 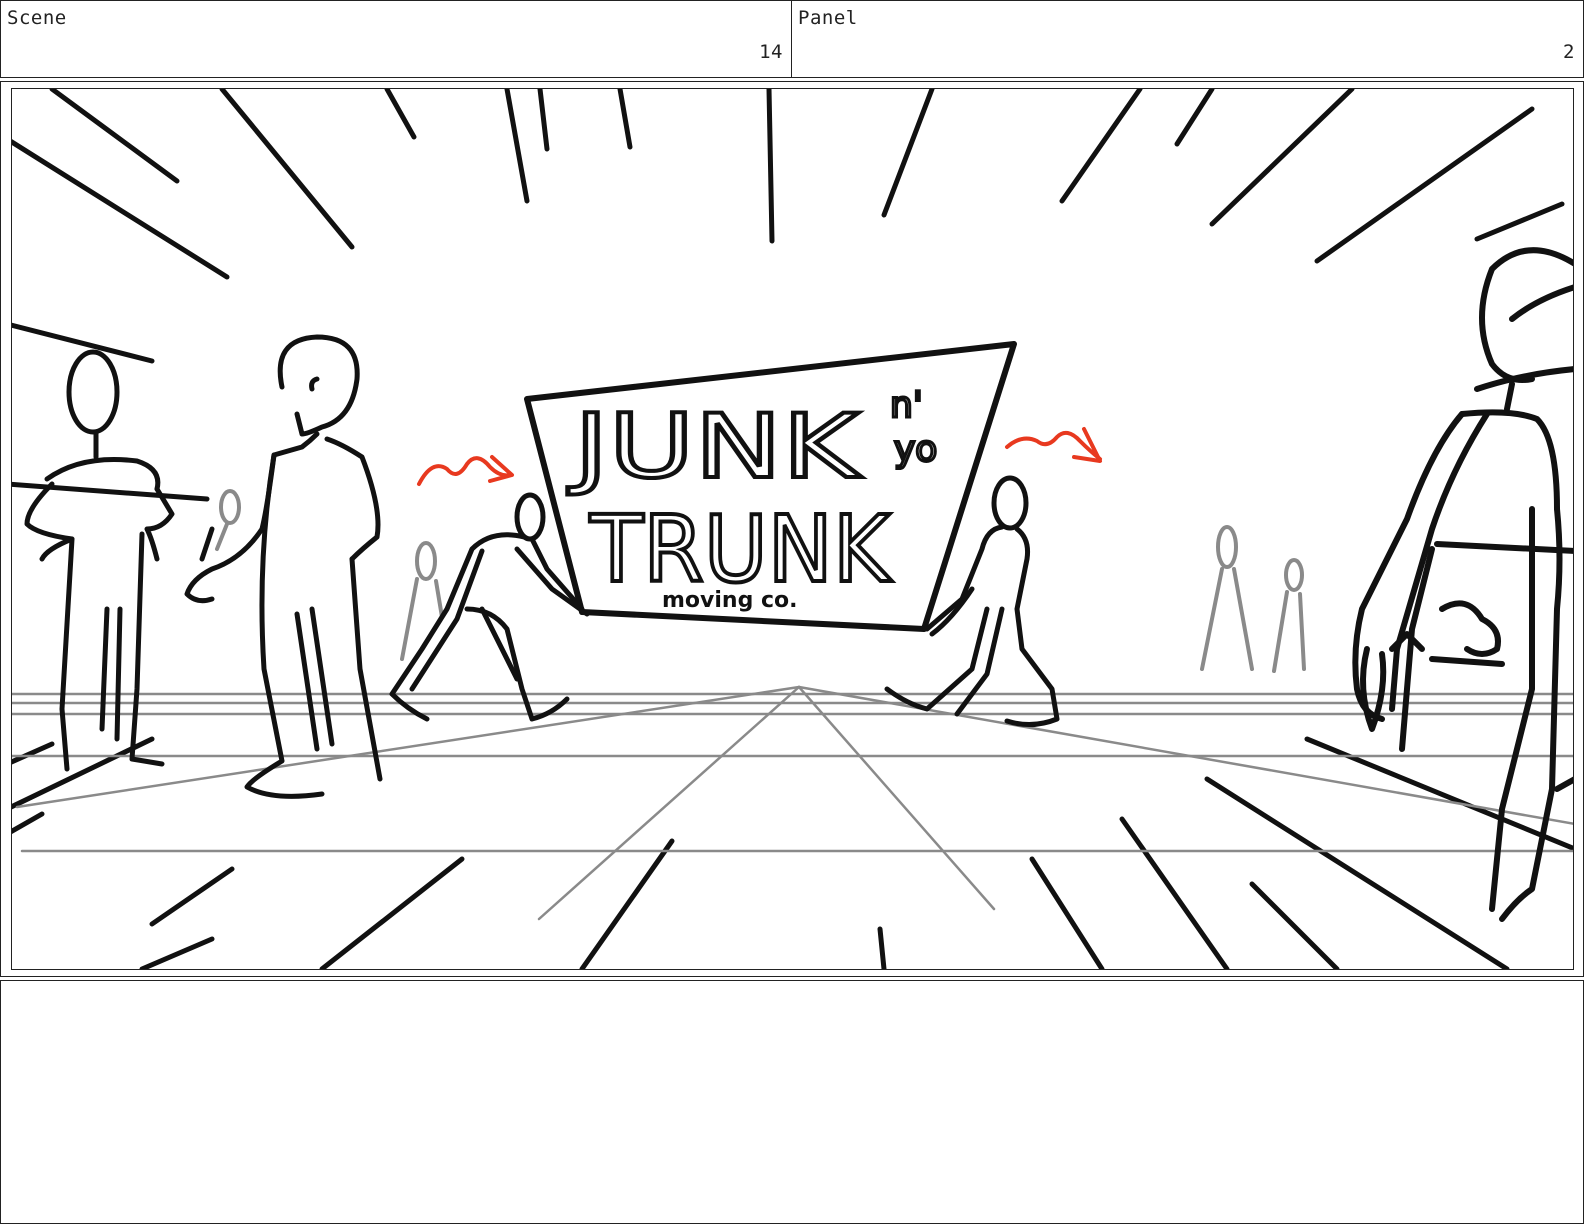 What do you see at coordinates (37, 18) in the screenshot?
I see `scene-label: Scene` at bounding box center [37, 18].